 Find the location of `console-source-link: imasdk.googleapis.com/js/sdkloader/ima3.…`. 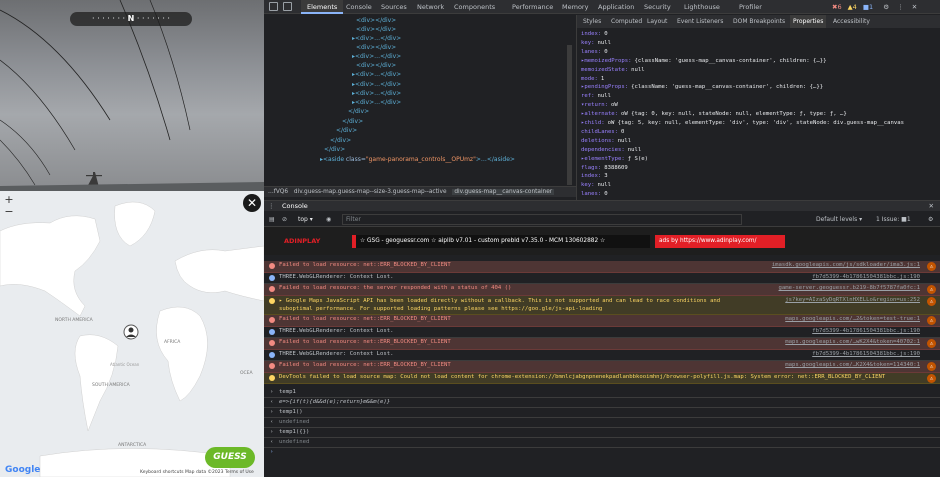

console-source-link: imasdk.googleapis.com/js/sdkloader/ima3.… is located at coordinates (846, 265).